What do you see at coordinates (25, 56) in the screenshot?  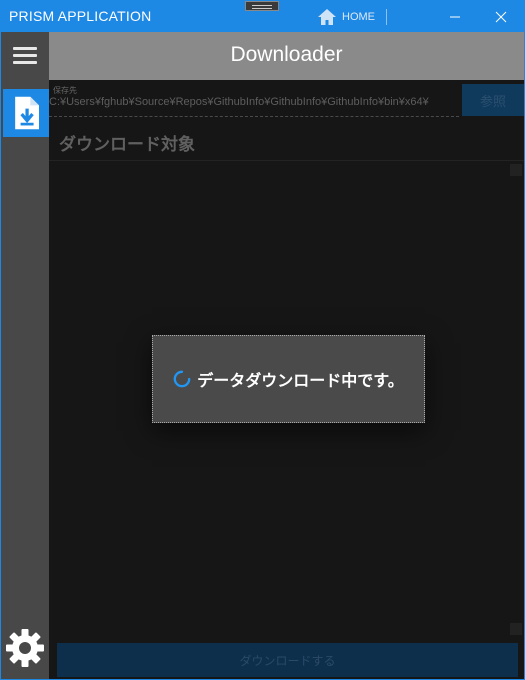 I see `hamburger-menu-icon` at bounding box center [25, 56].